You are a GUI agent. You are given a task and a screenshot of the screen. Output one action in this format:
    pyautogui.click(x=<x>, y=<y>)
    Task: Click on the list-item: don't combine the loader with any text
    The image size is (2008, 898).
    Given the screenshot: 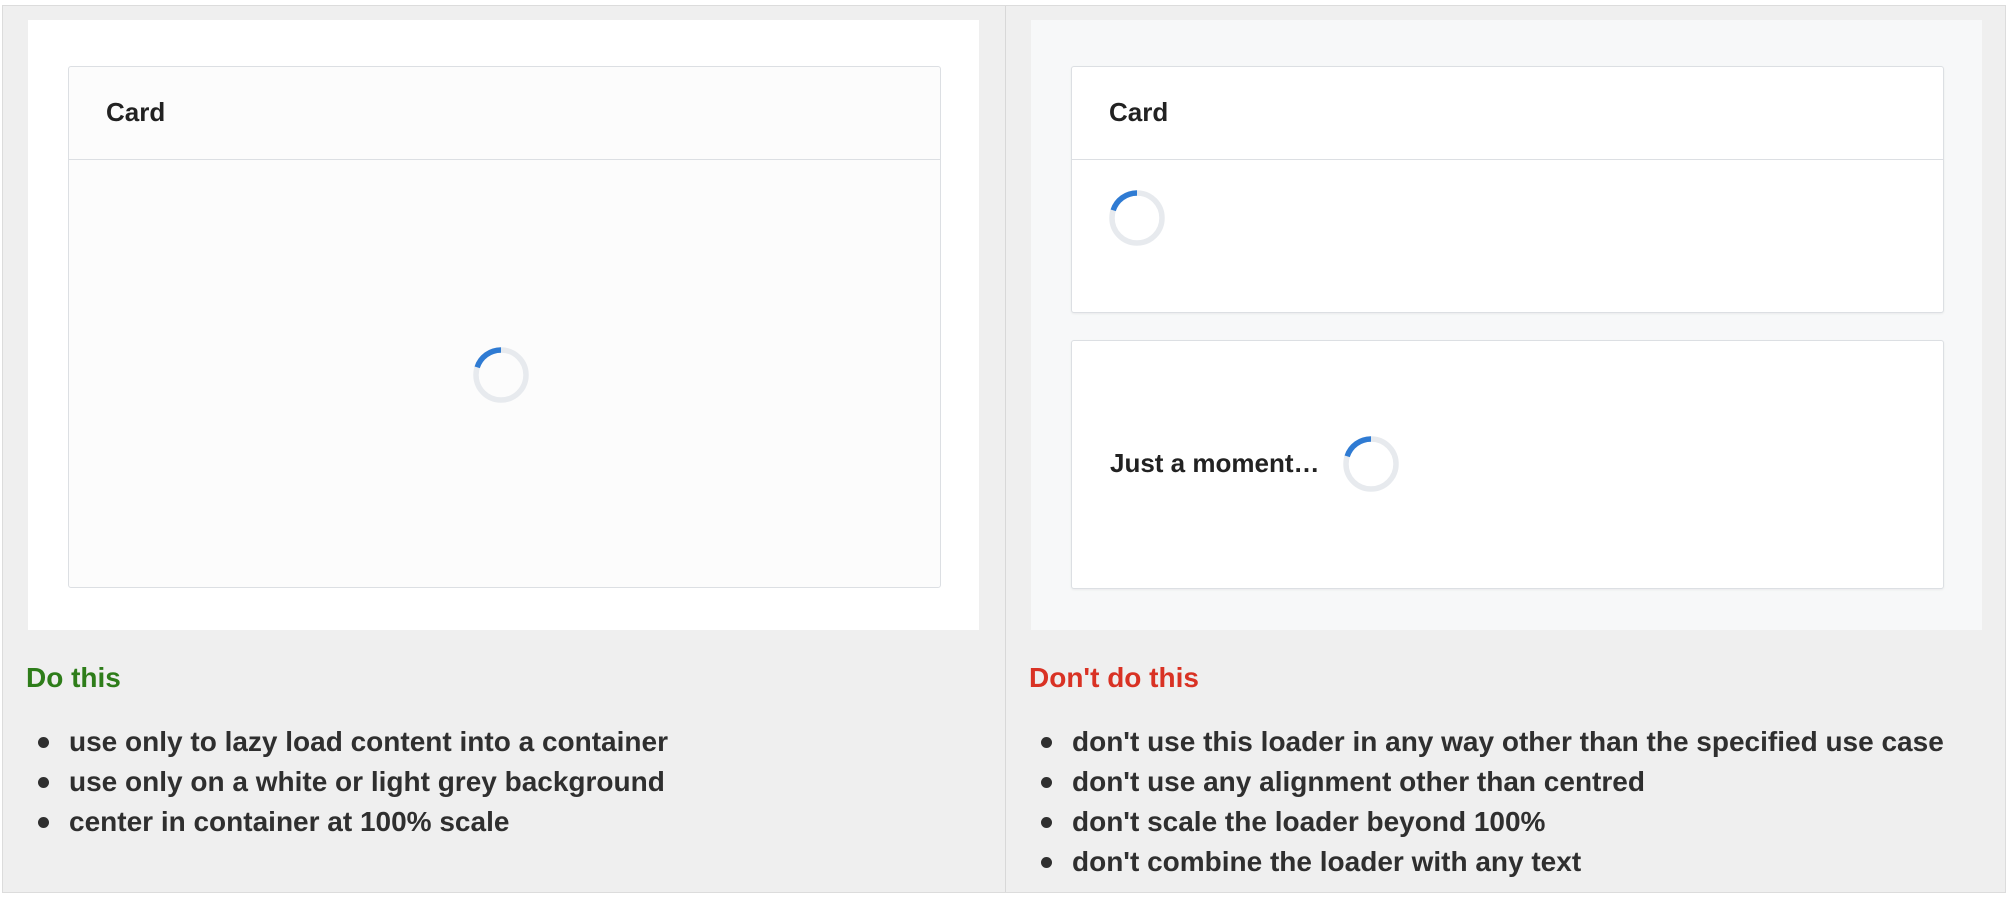 What is the action you would take?
    pyautogui.click(x=1475, y=862)
    